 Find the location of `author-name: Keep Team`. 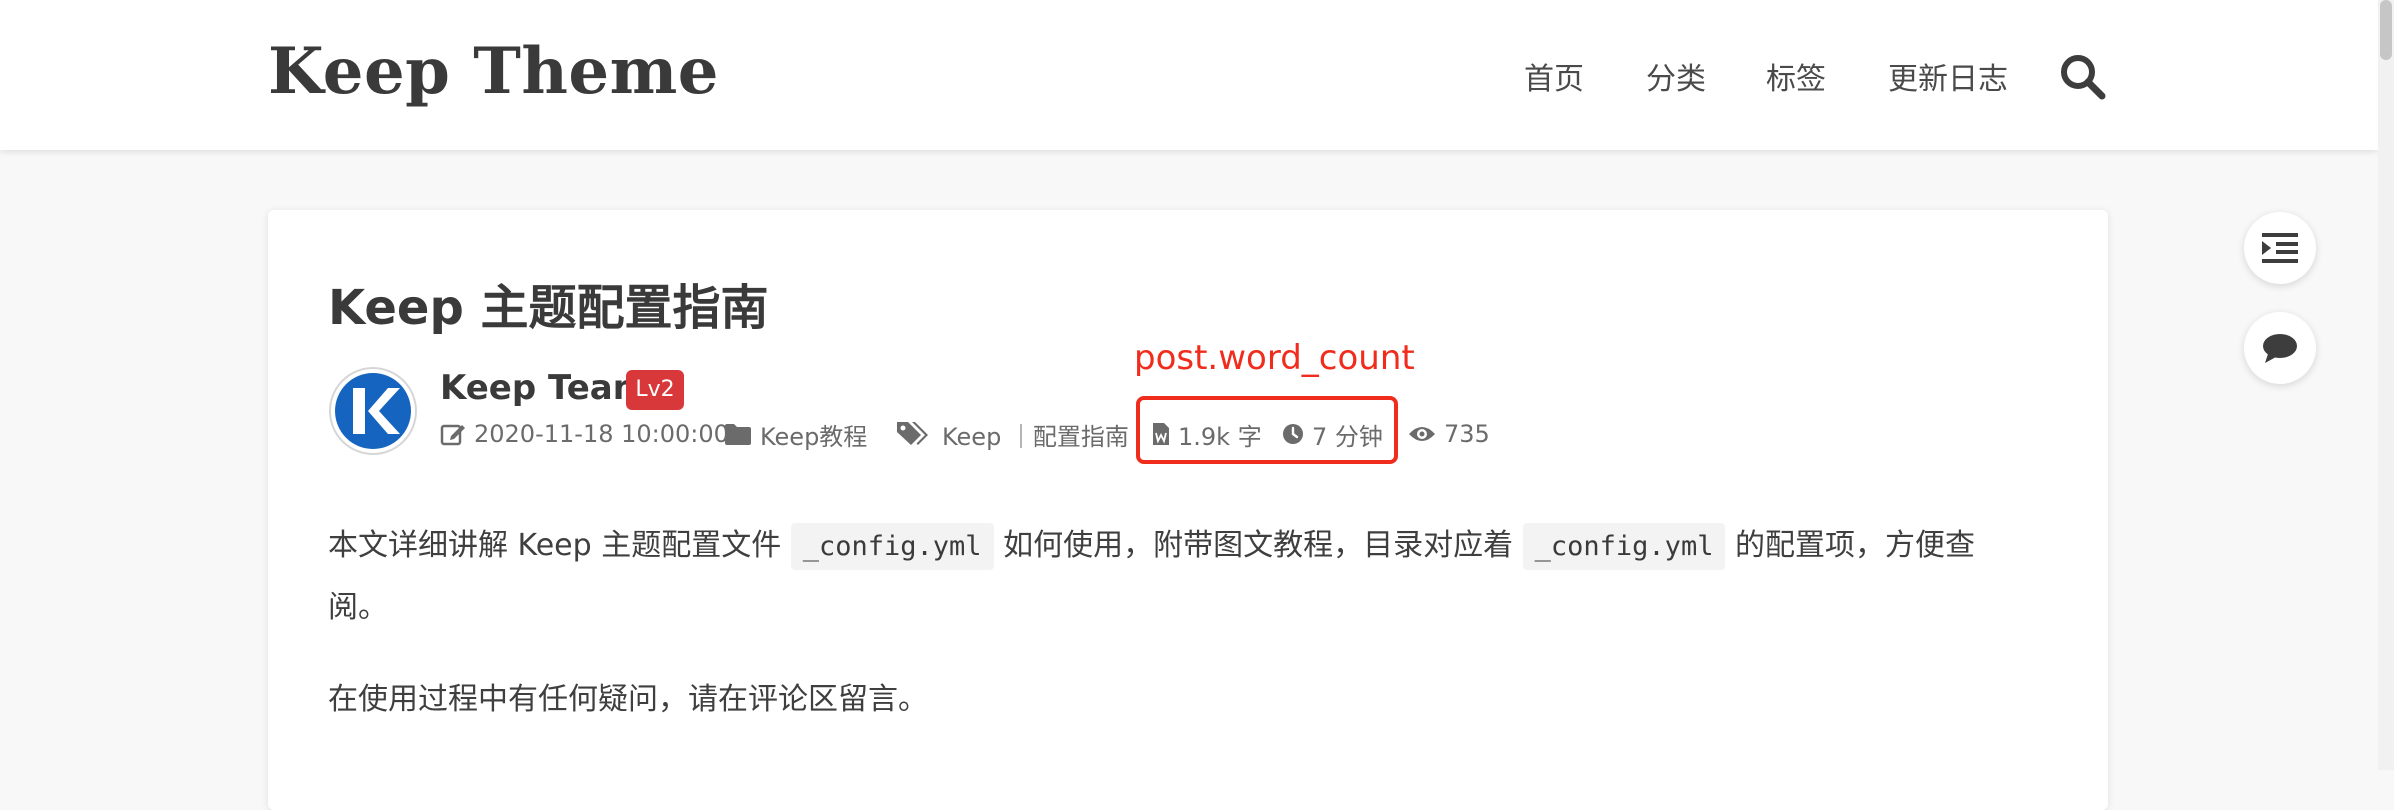

author-name: Keep Team is located at coordinates (544, 388).